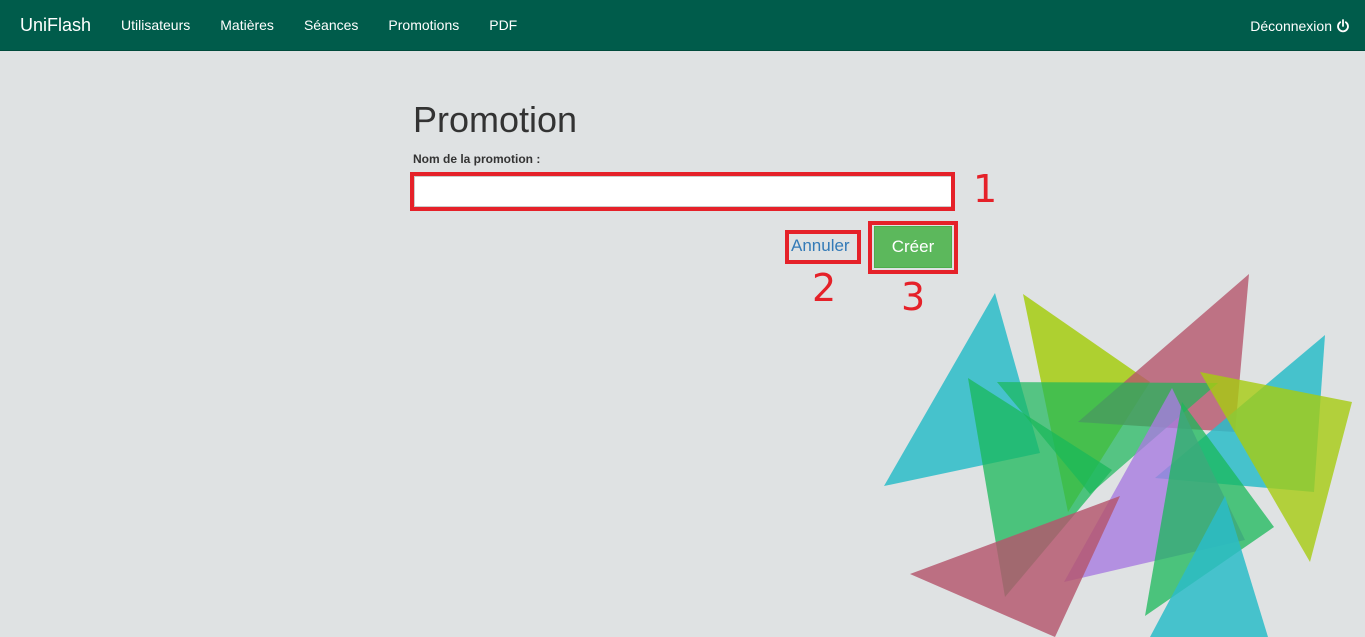 The width and height of the screenshot is (1365, 637). I want to click on nav-item-utilisateurs: Utilisateurs, so click(155, 25).